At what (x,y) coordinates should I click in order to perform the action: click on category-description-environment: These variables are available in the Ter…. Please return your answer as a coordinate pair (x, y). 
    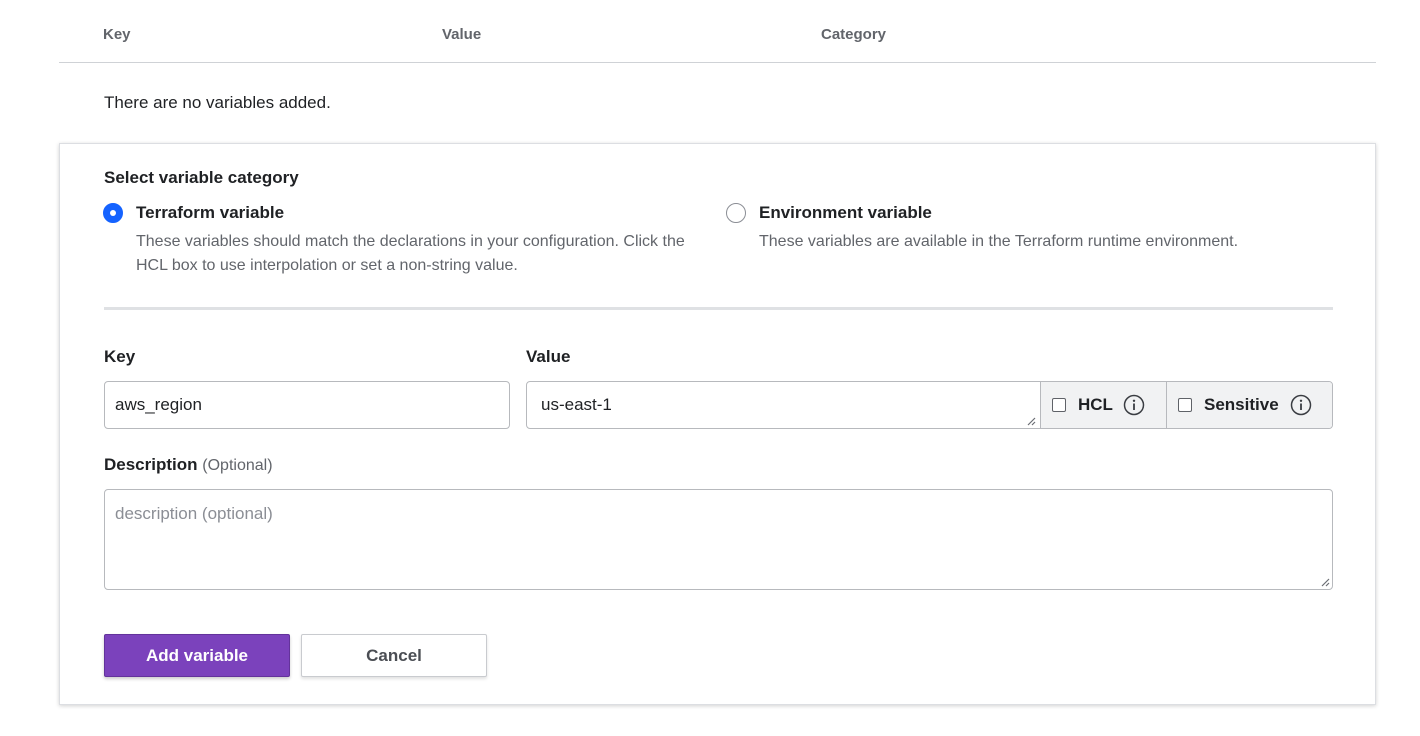
    Looking at the image, I should click on (999, 241).